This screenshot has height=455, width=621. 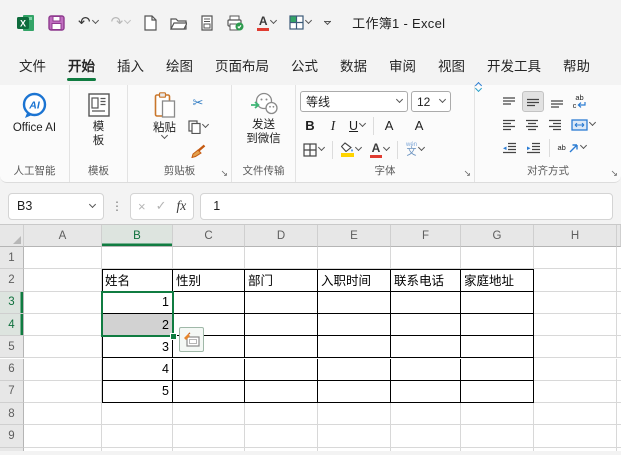 What do you see at coordinates (266, 23) in the screenshot?
I see `font-color-button: A` at bounding box center [266, 23].